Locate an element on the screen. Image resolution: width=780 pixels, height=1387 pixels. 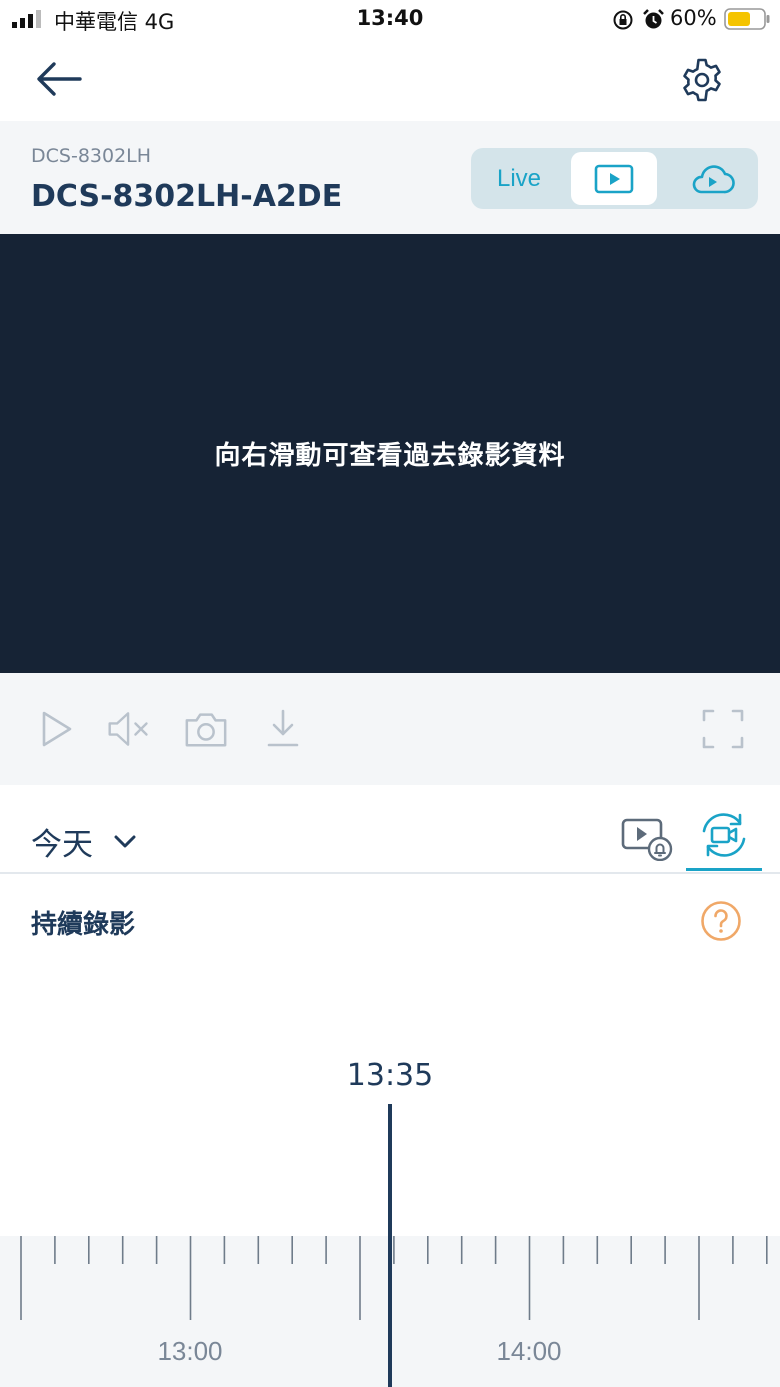
event-video-bell-icon is located at coordinates (648, 838).